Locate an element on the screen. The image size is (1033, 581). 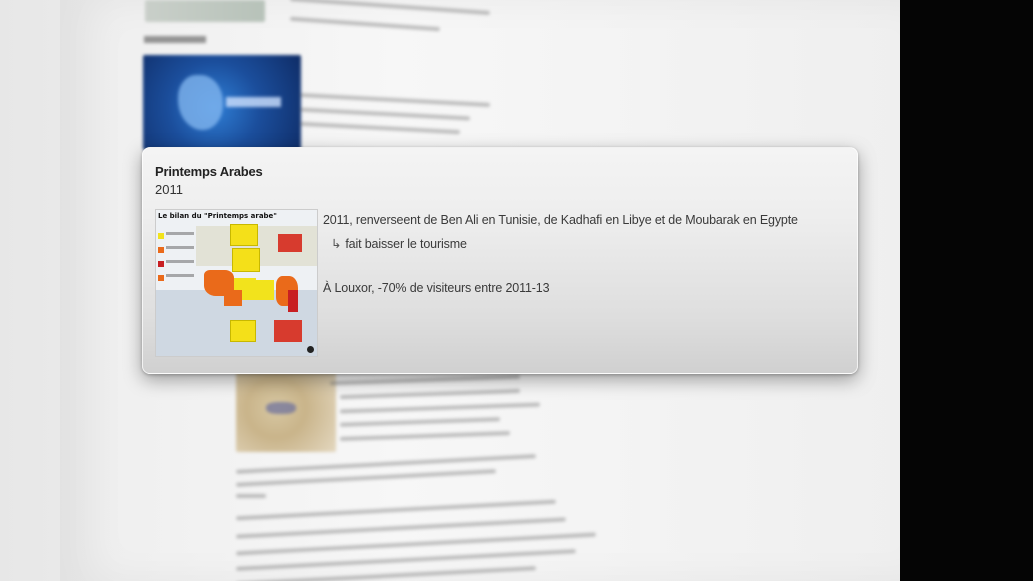
map-yemen is located at coordinates (293, 301).